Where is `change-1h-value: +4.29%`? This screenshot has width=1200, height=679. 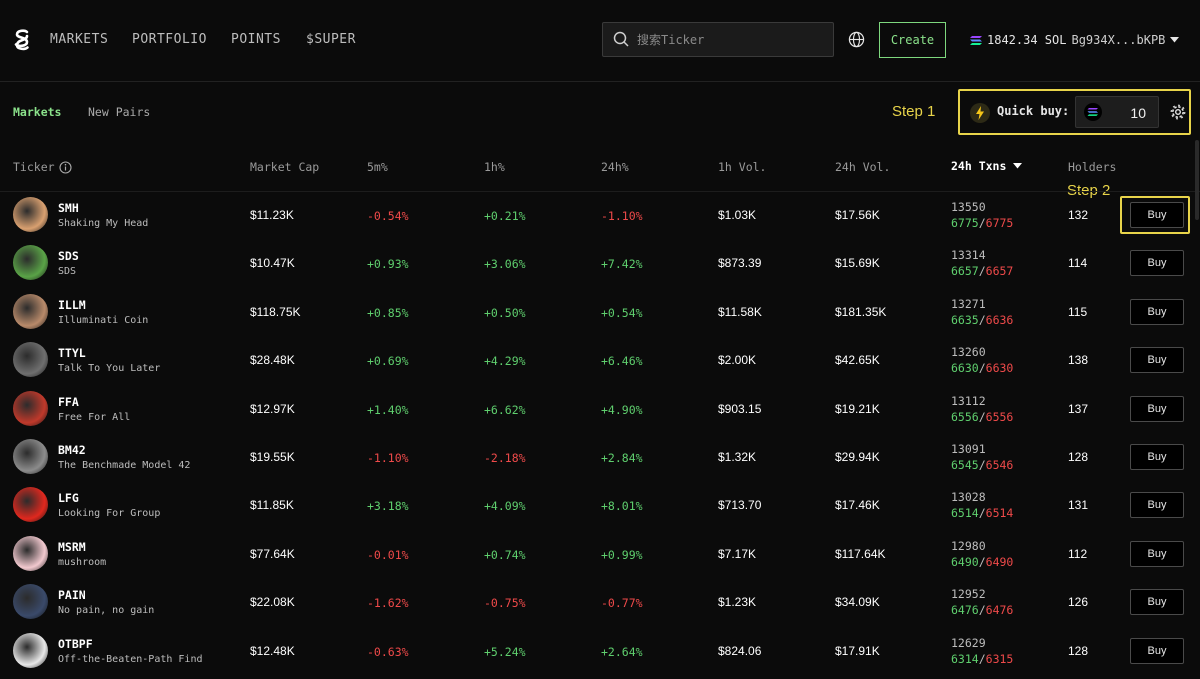
change-1h-value: +4.29% is located at coordinates (505, 361).